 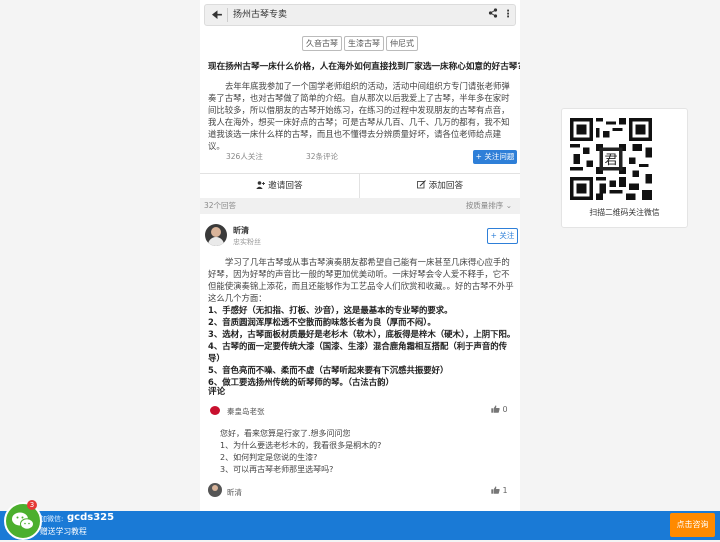 What do you see at coordinates (23, 521) in the screenshot?
I see `wechat-icon` at bounding box center [23, 521].